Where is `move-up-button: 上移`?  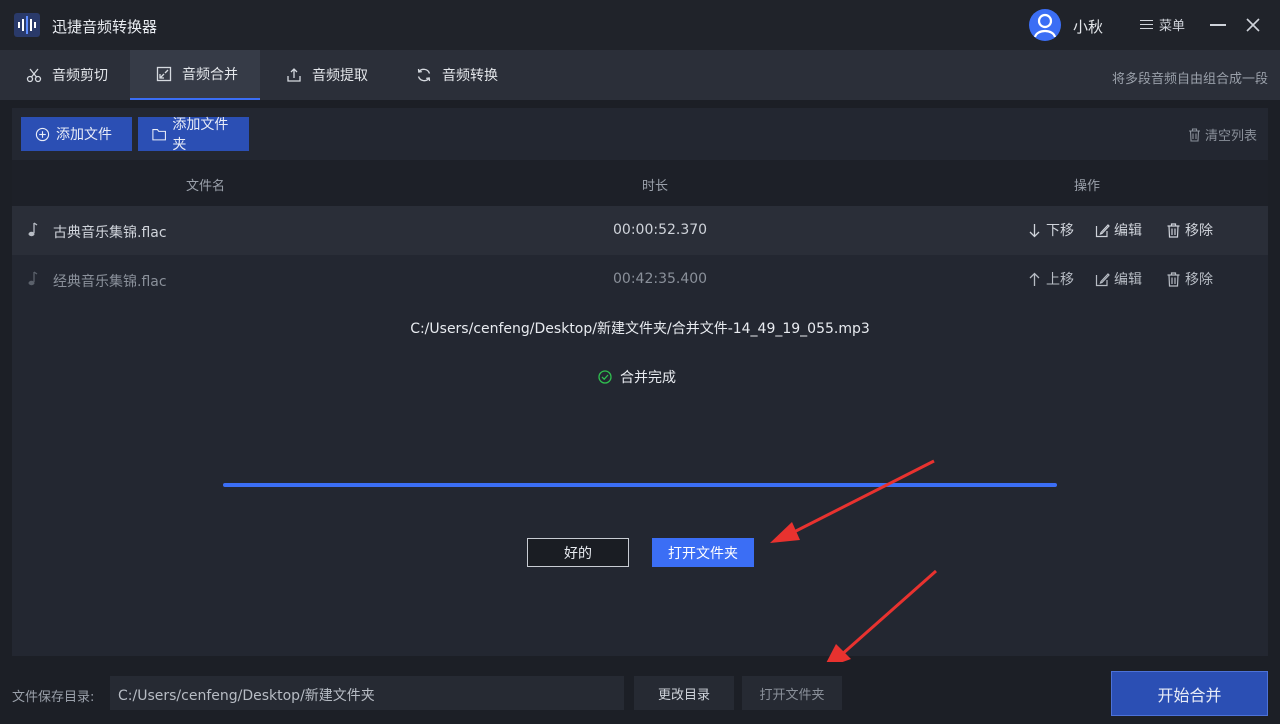 move-up-button: 上移 is located at coordinates (1050, 279).